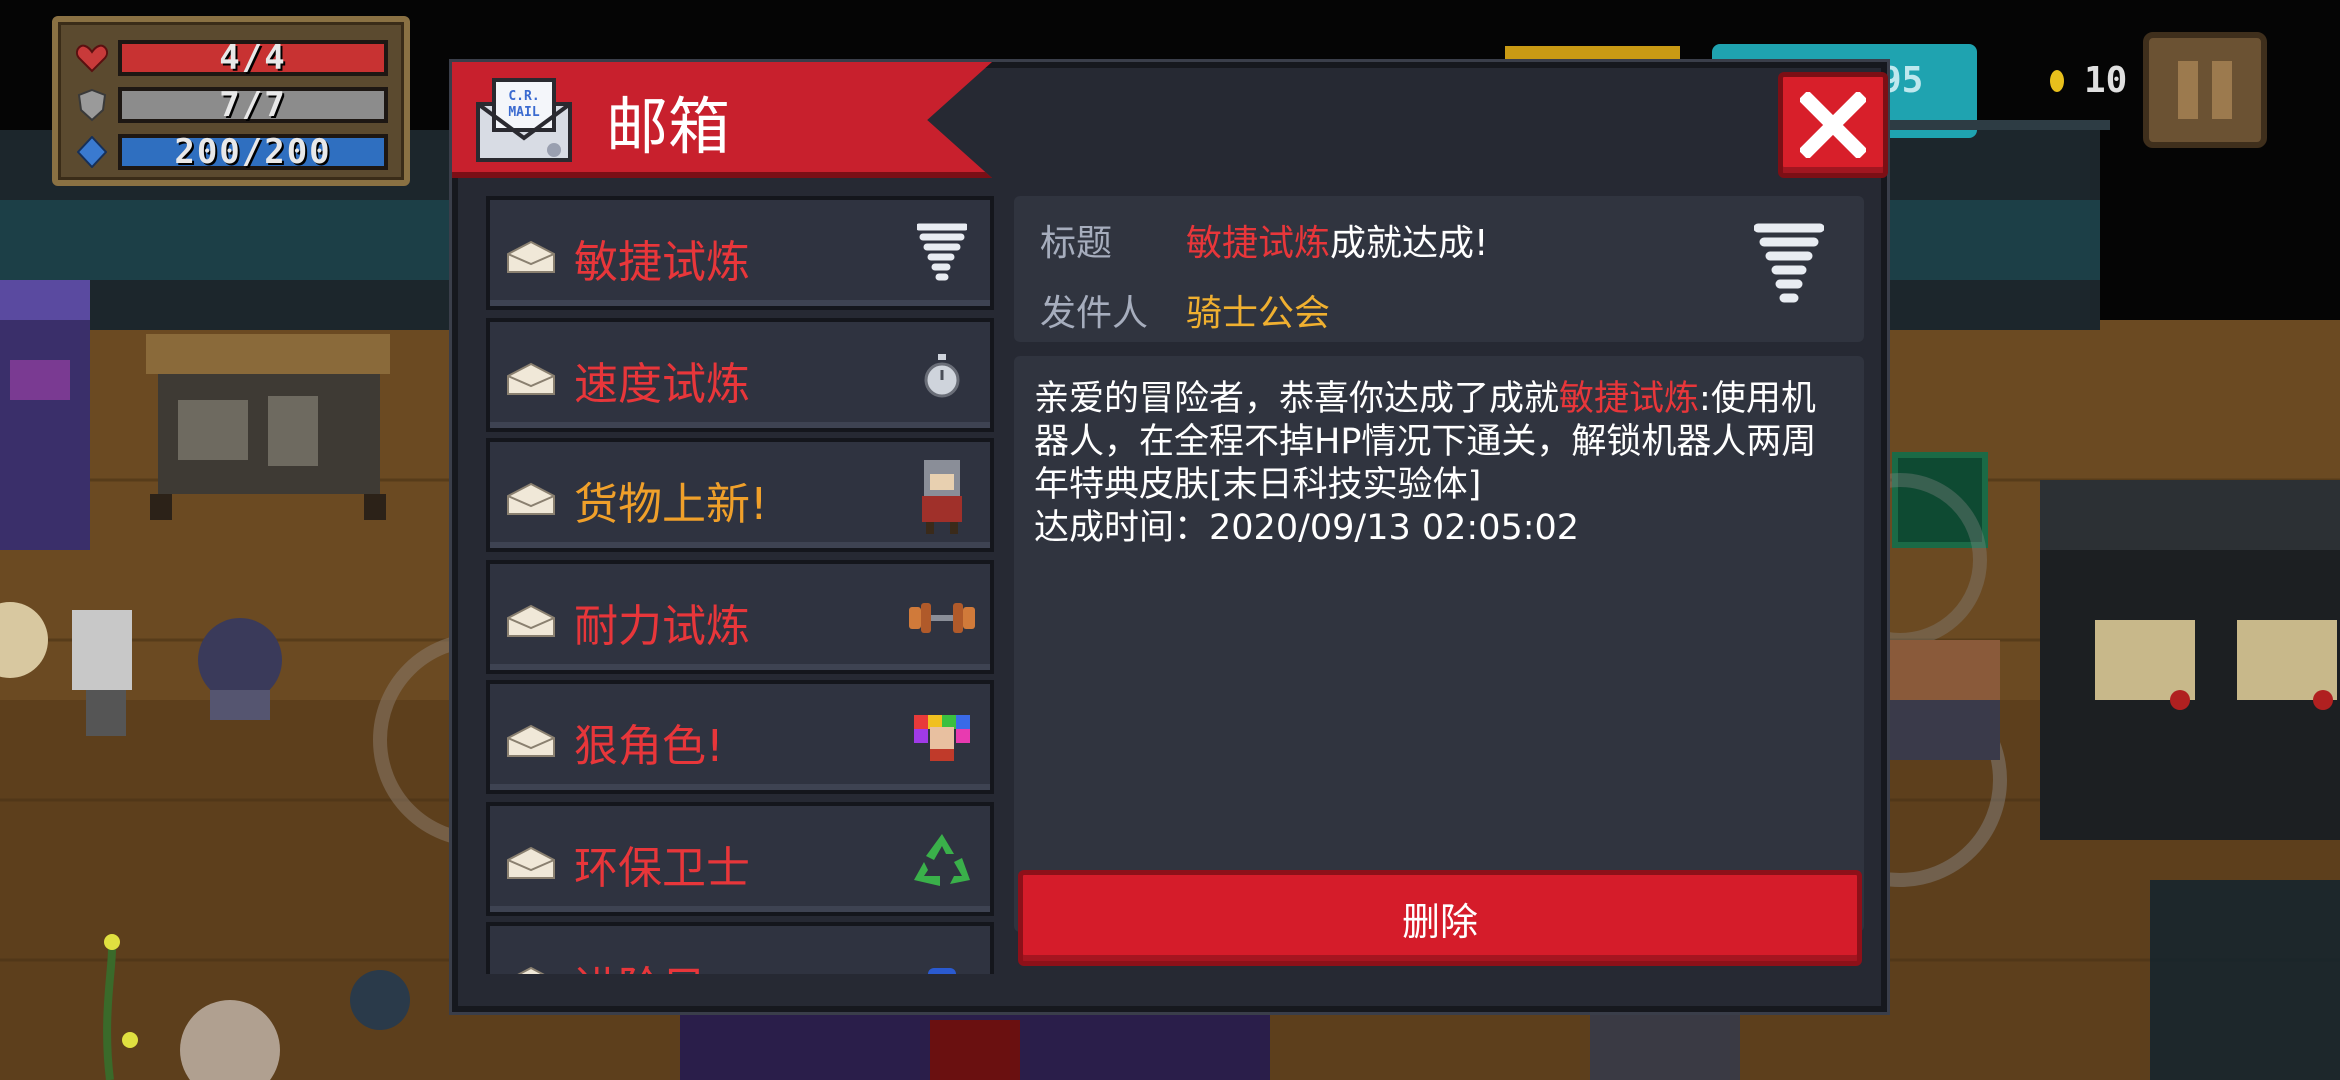 This screenshot has height=1080, width=2340. What do you see at coordinates (523, 96) in the screenshot?
I see `svg-text: C.R.` at bounding box center [523, 96].